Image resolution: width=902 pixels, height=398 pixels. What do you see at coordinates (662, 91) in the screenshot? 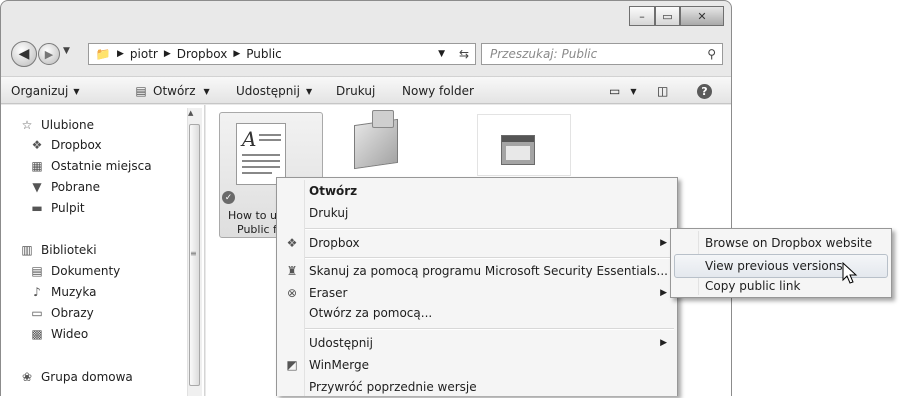
I see `preview-pane-button: ◫` at bounding box center [662, 91].